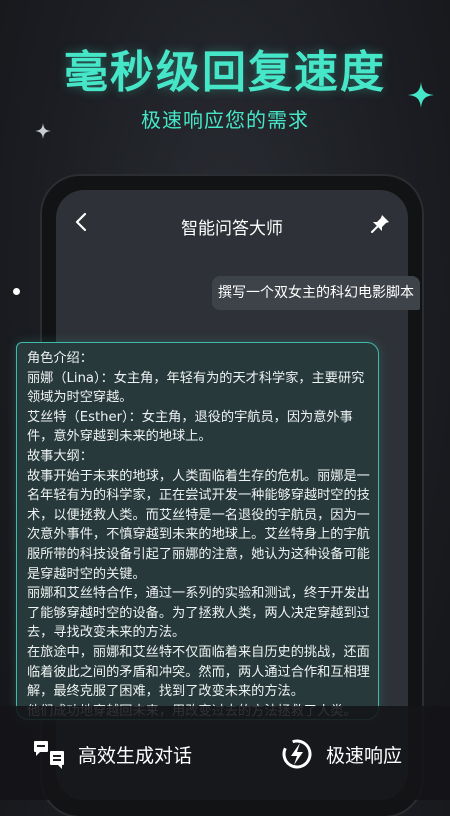  I want to click on chat-header: 智能问答大师, so click(232, 225).